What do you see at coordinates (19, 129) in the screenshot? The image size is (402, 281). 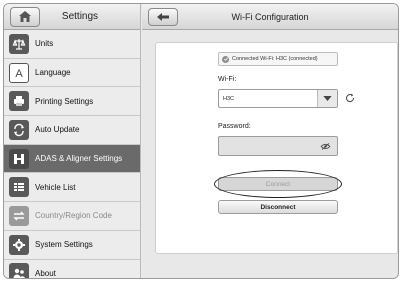 I see `update-icon` at bounding box center [19, 129].